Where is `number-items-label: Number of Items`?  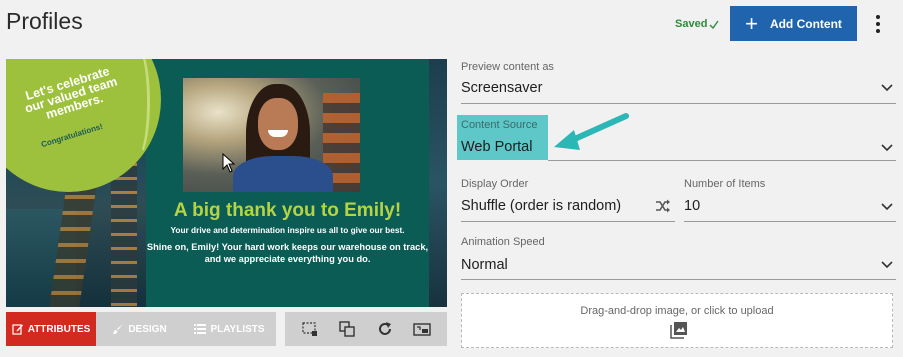 number-items-label: Number of Items is located at coordinates (725, 184).